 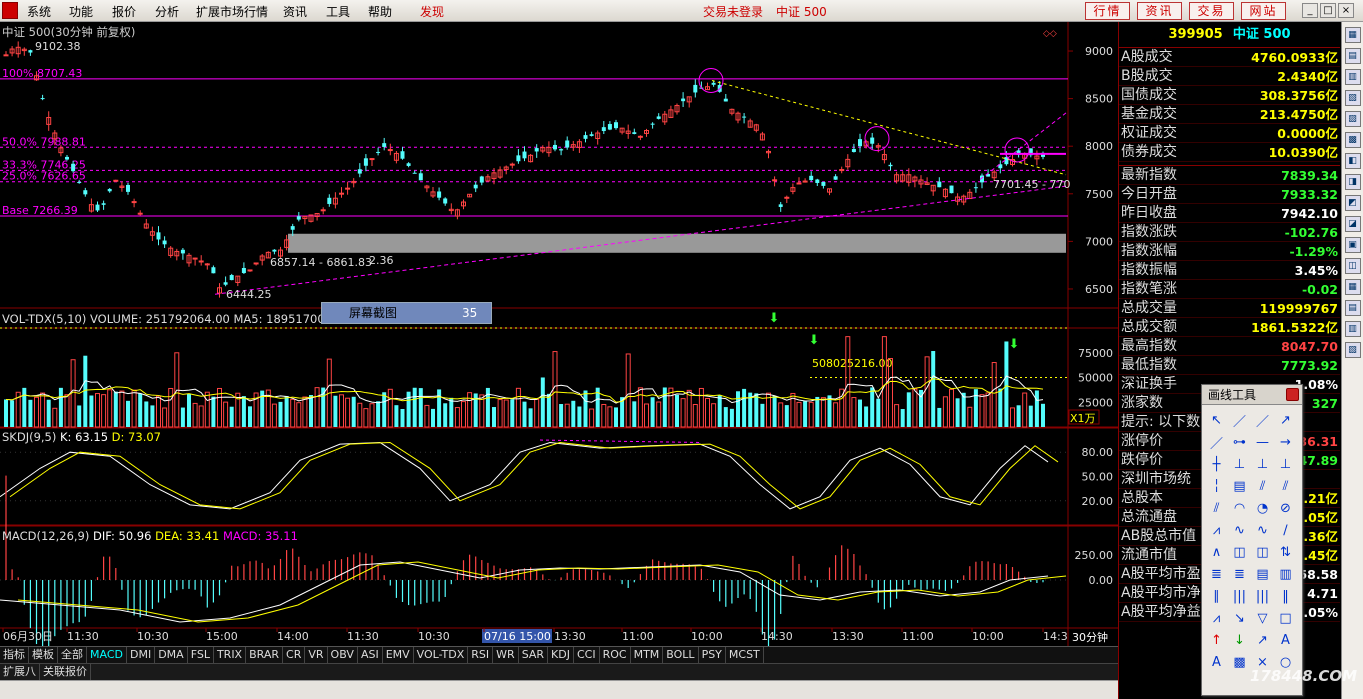 What do you see at coordinates (1159, 11) in the screenshot?
I see `news-button: 资讯` at bounding box center [1159, 11].